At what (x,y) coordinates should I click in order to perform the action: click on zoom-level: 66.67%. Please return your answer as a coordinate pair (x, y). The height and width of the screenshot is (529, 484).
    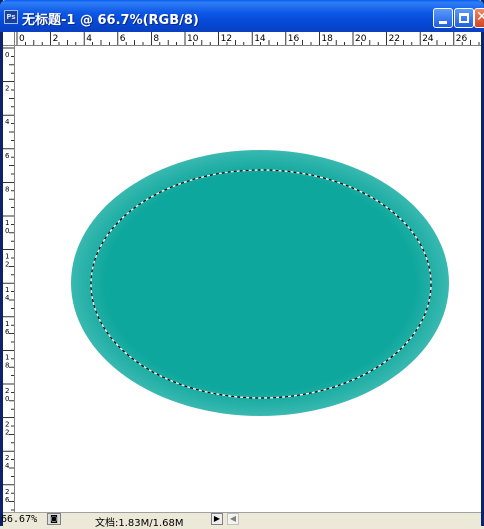
    Looking at the image, I should click on (19, 519).